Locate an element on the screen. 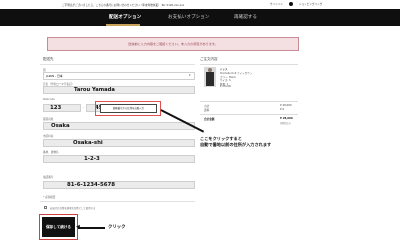 This screenshot has height=245, width=400. tab-shipping: 配送オプション is located at coordinates (125, 17).